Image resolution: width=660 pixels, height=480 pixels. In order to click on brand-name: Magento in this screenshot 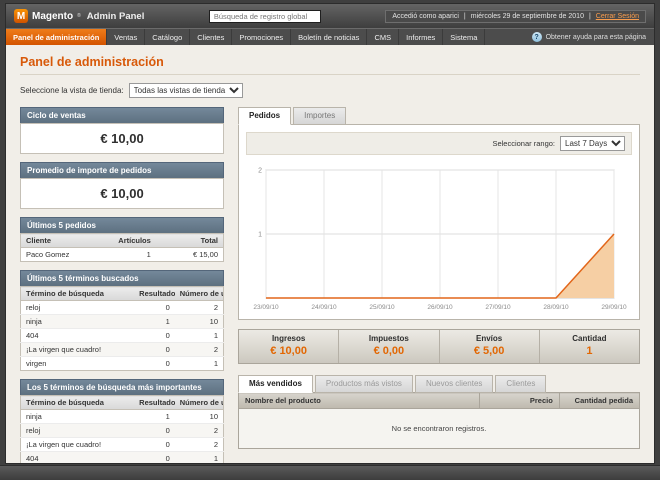, I will do `click(53, 16)`.